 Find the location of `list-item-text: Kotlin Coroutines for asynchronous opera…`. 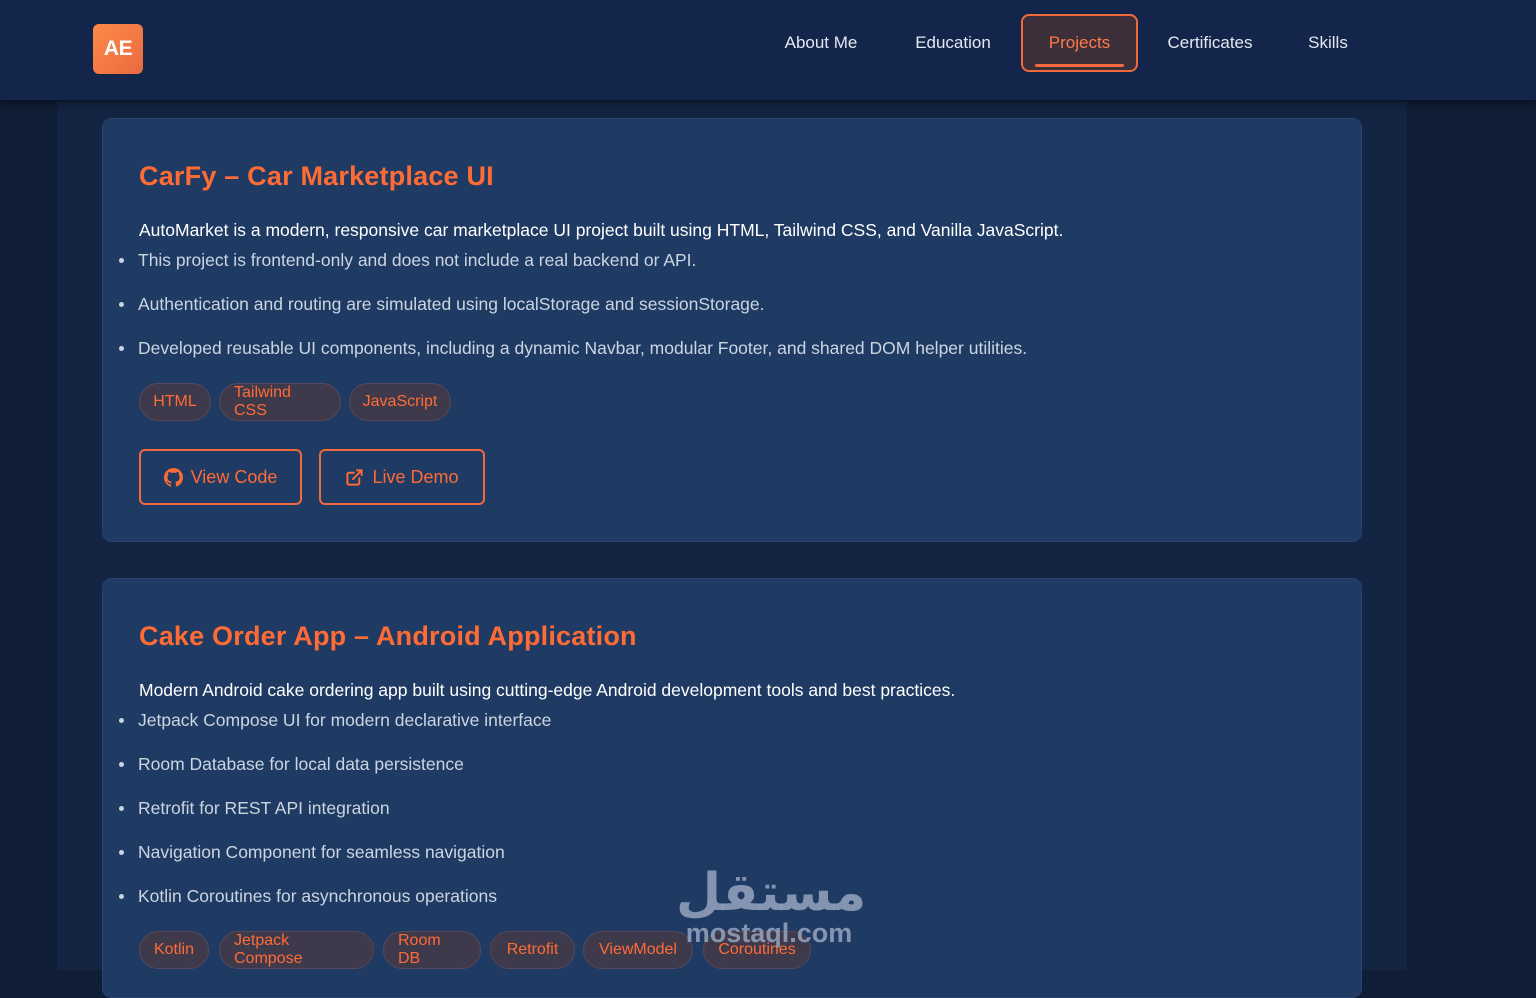

list-item-text: Kotlin Coroutines for asynchronous opera… is located at coordinates (317, 896).